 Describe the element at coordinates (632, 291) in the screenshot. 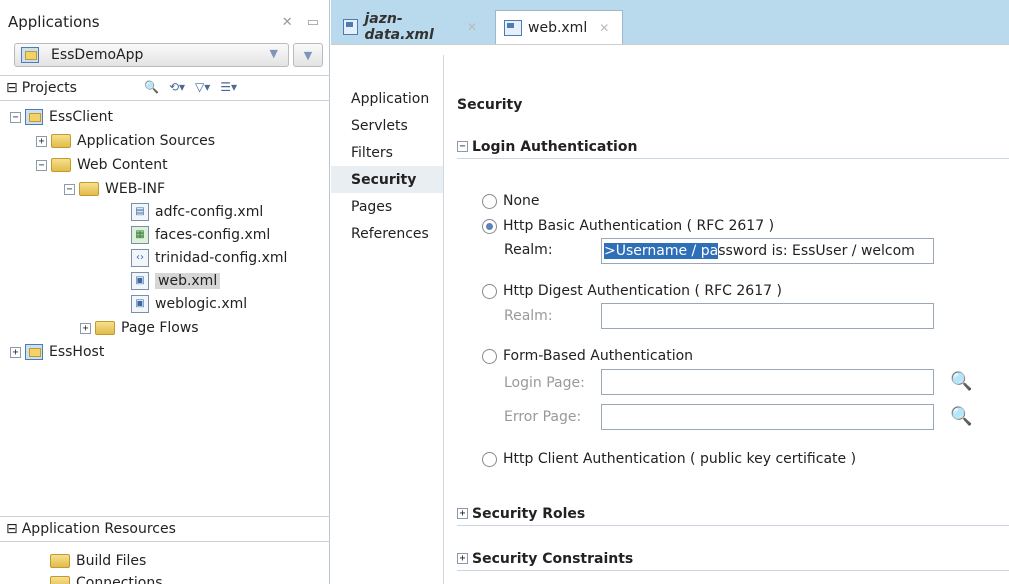

I see `radio-http-digest: Http Digest Authentication ( RFC 2617 )` at that location.